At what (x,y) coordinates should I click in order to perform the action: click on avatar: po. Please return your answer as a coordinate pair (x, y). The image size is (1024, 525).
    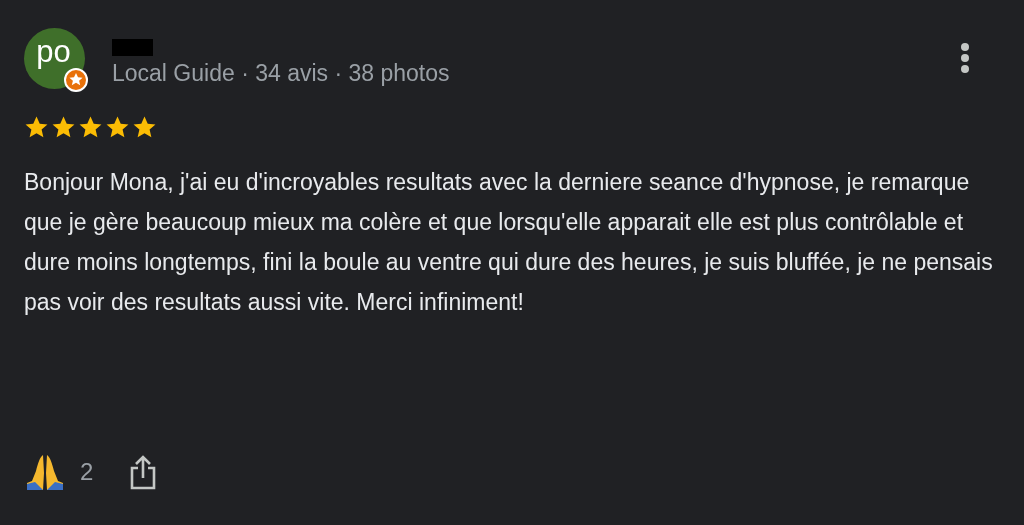
    Looking at the image, I should click on (54, 58).